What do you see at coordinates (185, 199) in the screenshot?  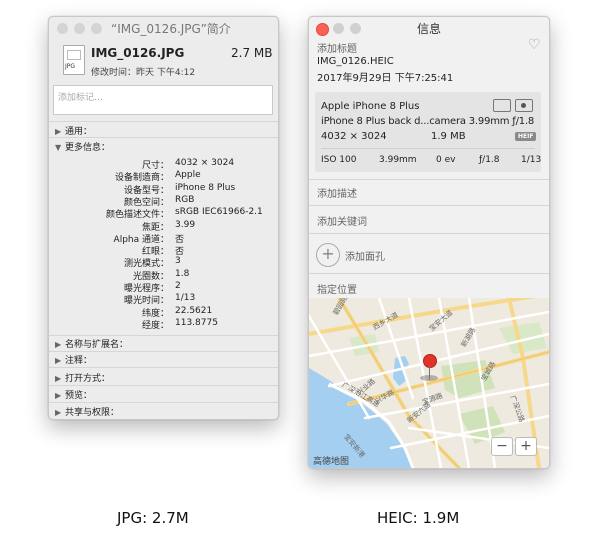 I see `info-row-value: RGB` at bounding box center [185, 199].